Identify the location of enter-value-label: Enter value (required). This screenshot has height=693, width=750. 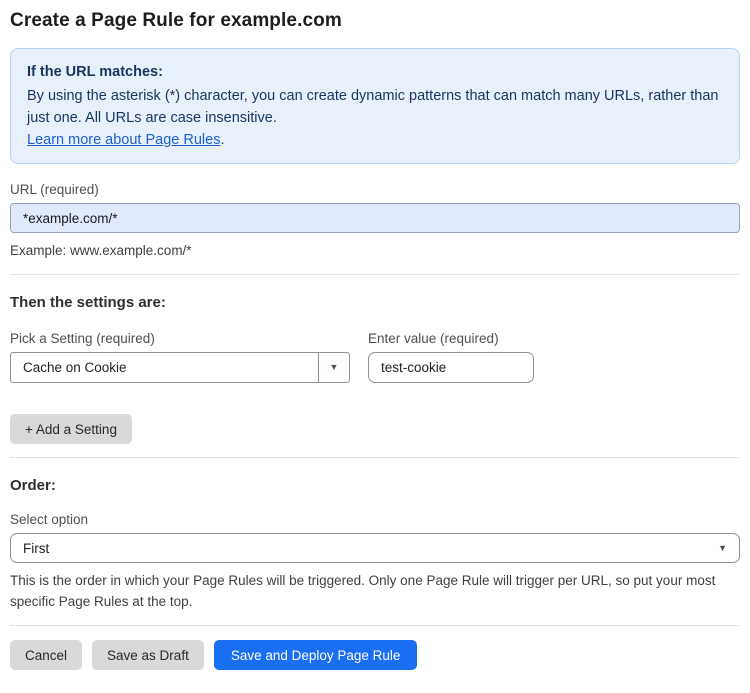
(433, 338).